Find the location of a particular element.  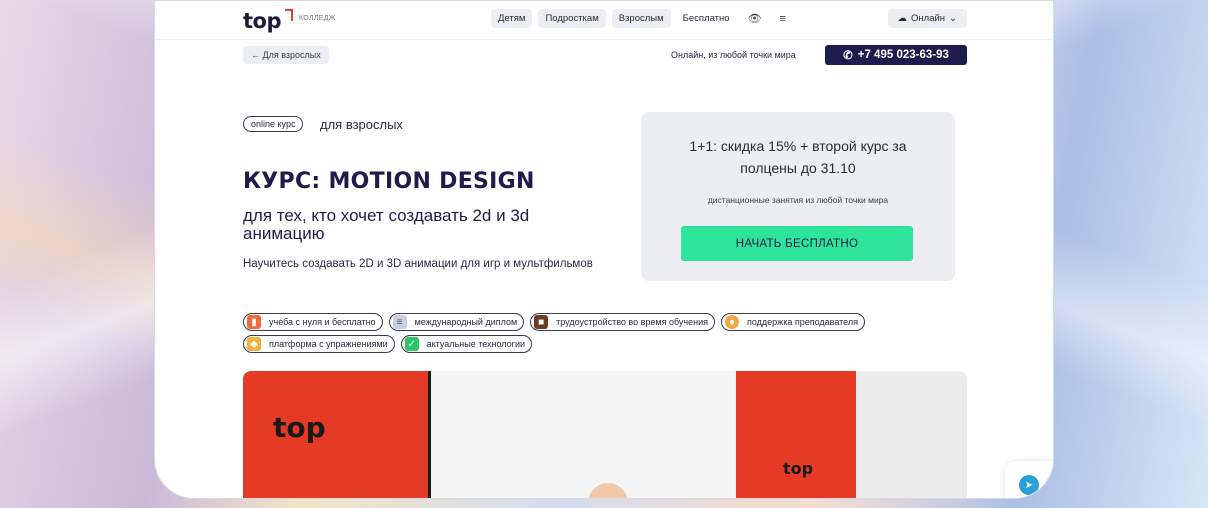

telegram-widget: ➤ is located at coordinates (1029, 479).